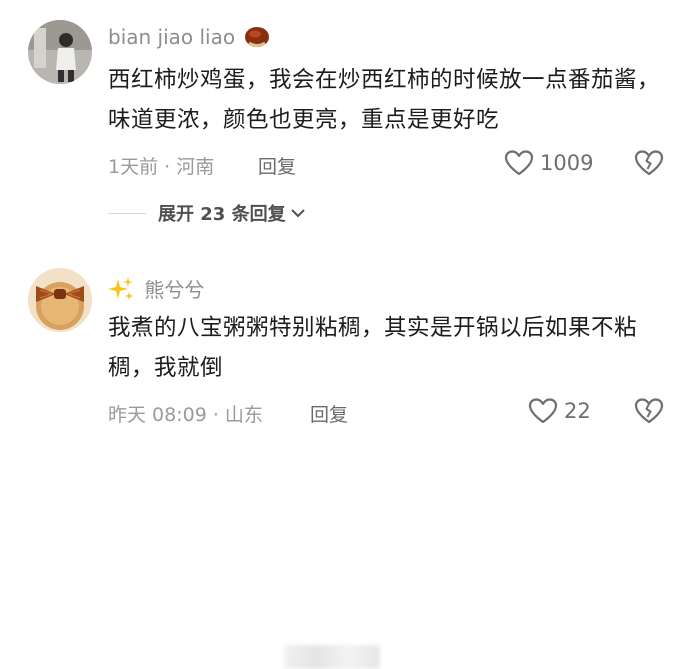 The width and height of the screenshot is (690, 669). What do you see at coordinates (257, 38) in the screenshot?
I see `chestnut-emoji-icon` at bounding box center [257, 38].